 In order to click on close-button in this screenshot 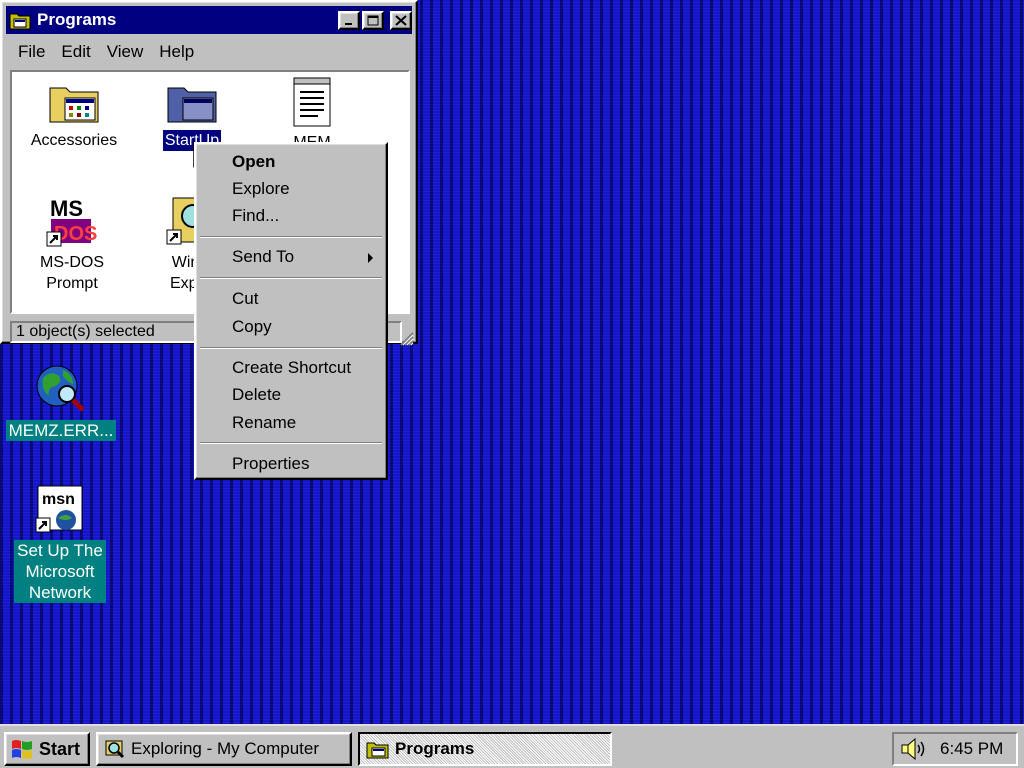, I will do `click(401, 20)`.